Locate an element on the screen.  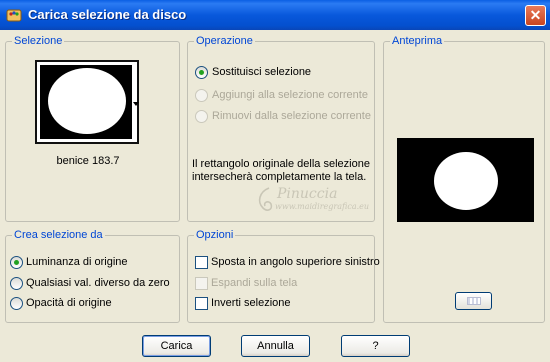
anteprima-ellipse is located at coordinates (466, 181).